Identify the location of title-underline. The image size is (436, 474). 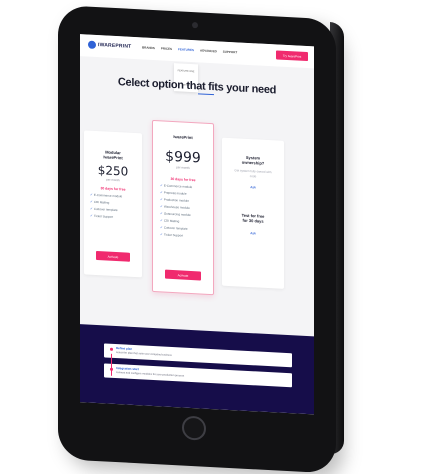
(206, 94).